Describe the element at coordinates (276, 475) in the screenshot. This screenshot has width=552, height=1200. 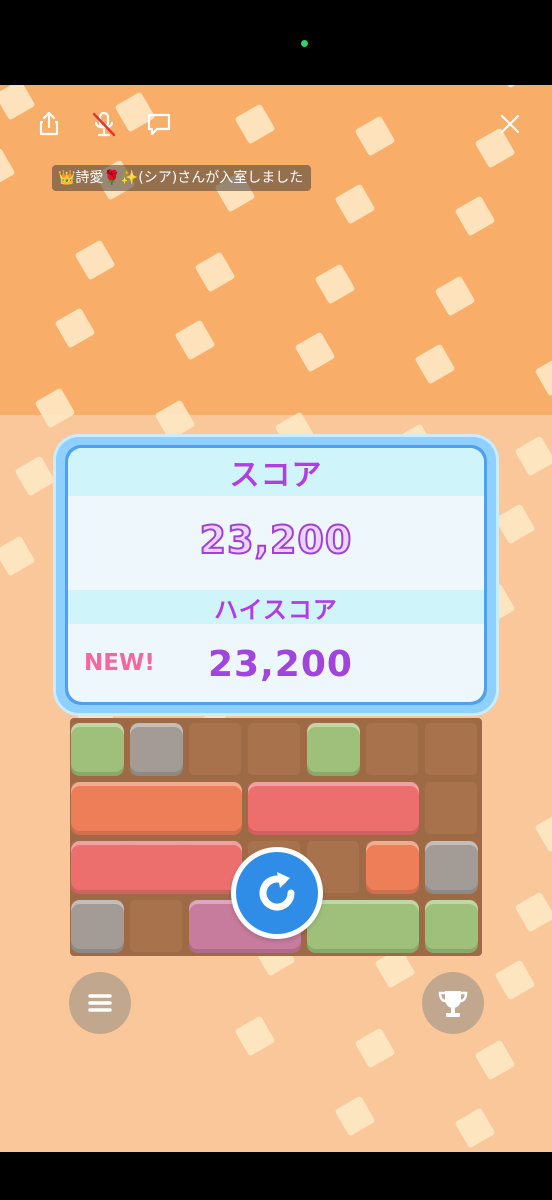
I see `score-label: スコア` at that location.